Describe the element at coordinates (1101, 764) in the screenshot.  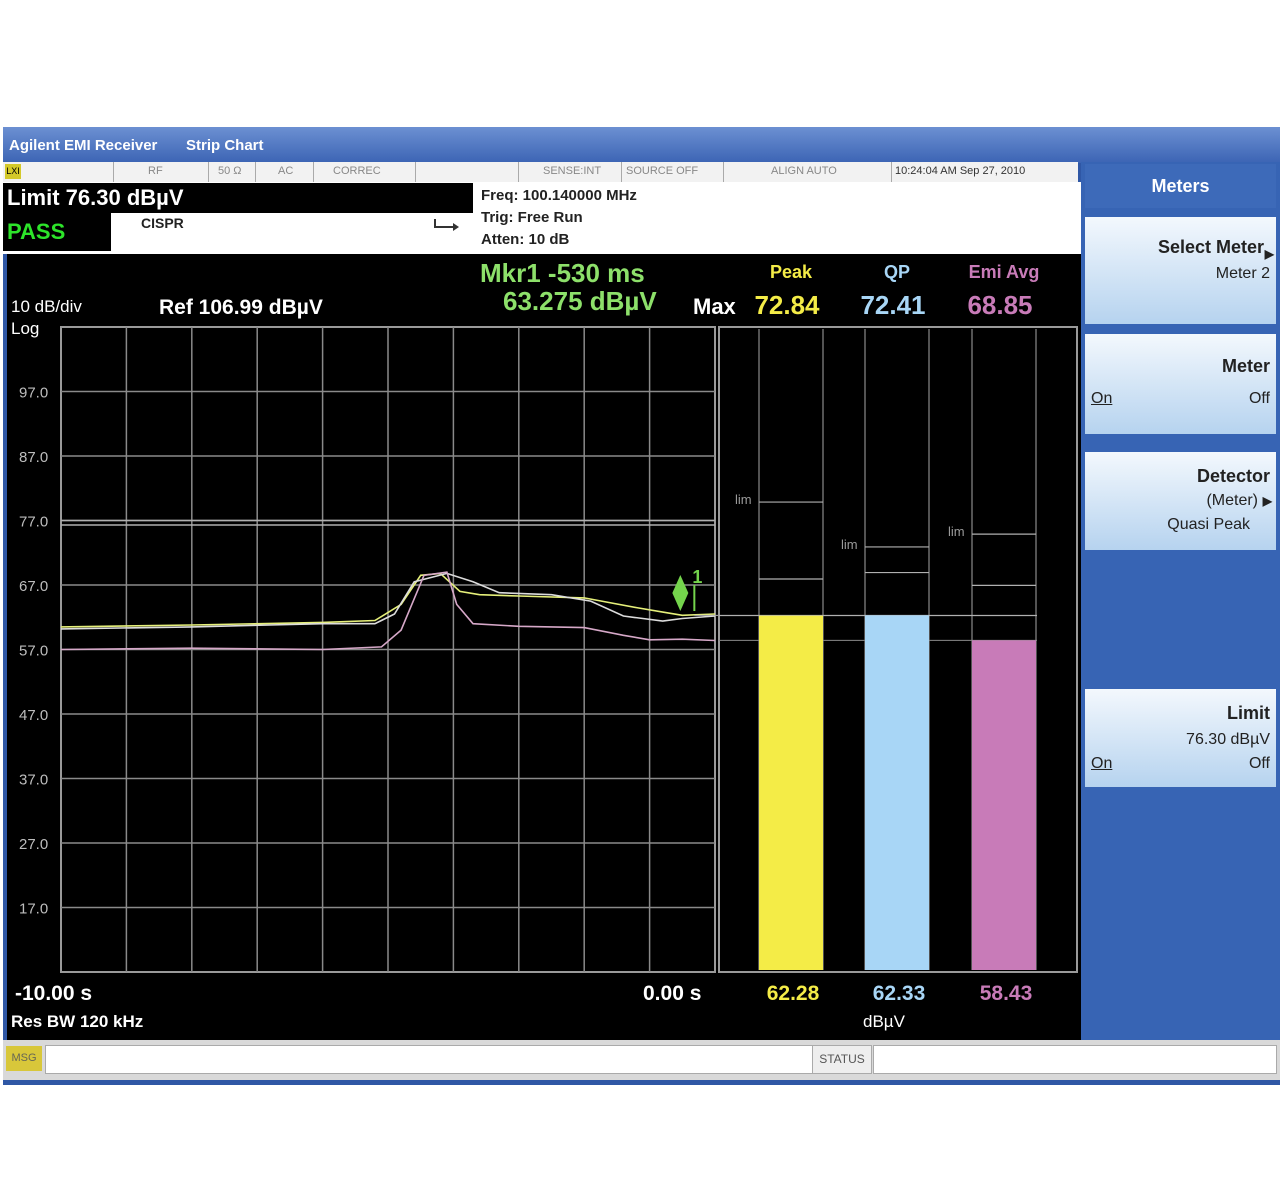
I see `limit-on-option: On` at that location.